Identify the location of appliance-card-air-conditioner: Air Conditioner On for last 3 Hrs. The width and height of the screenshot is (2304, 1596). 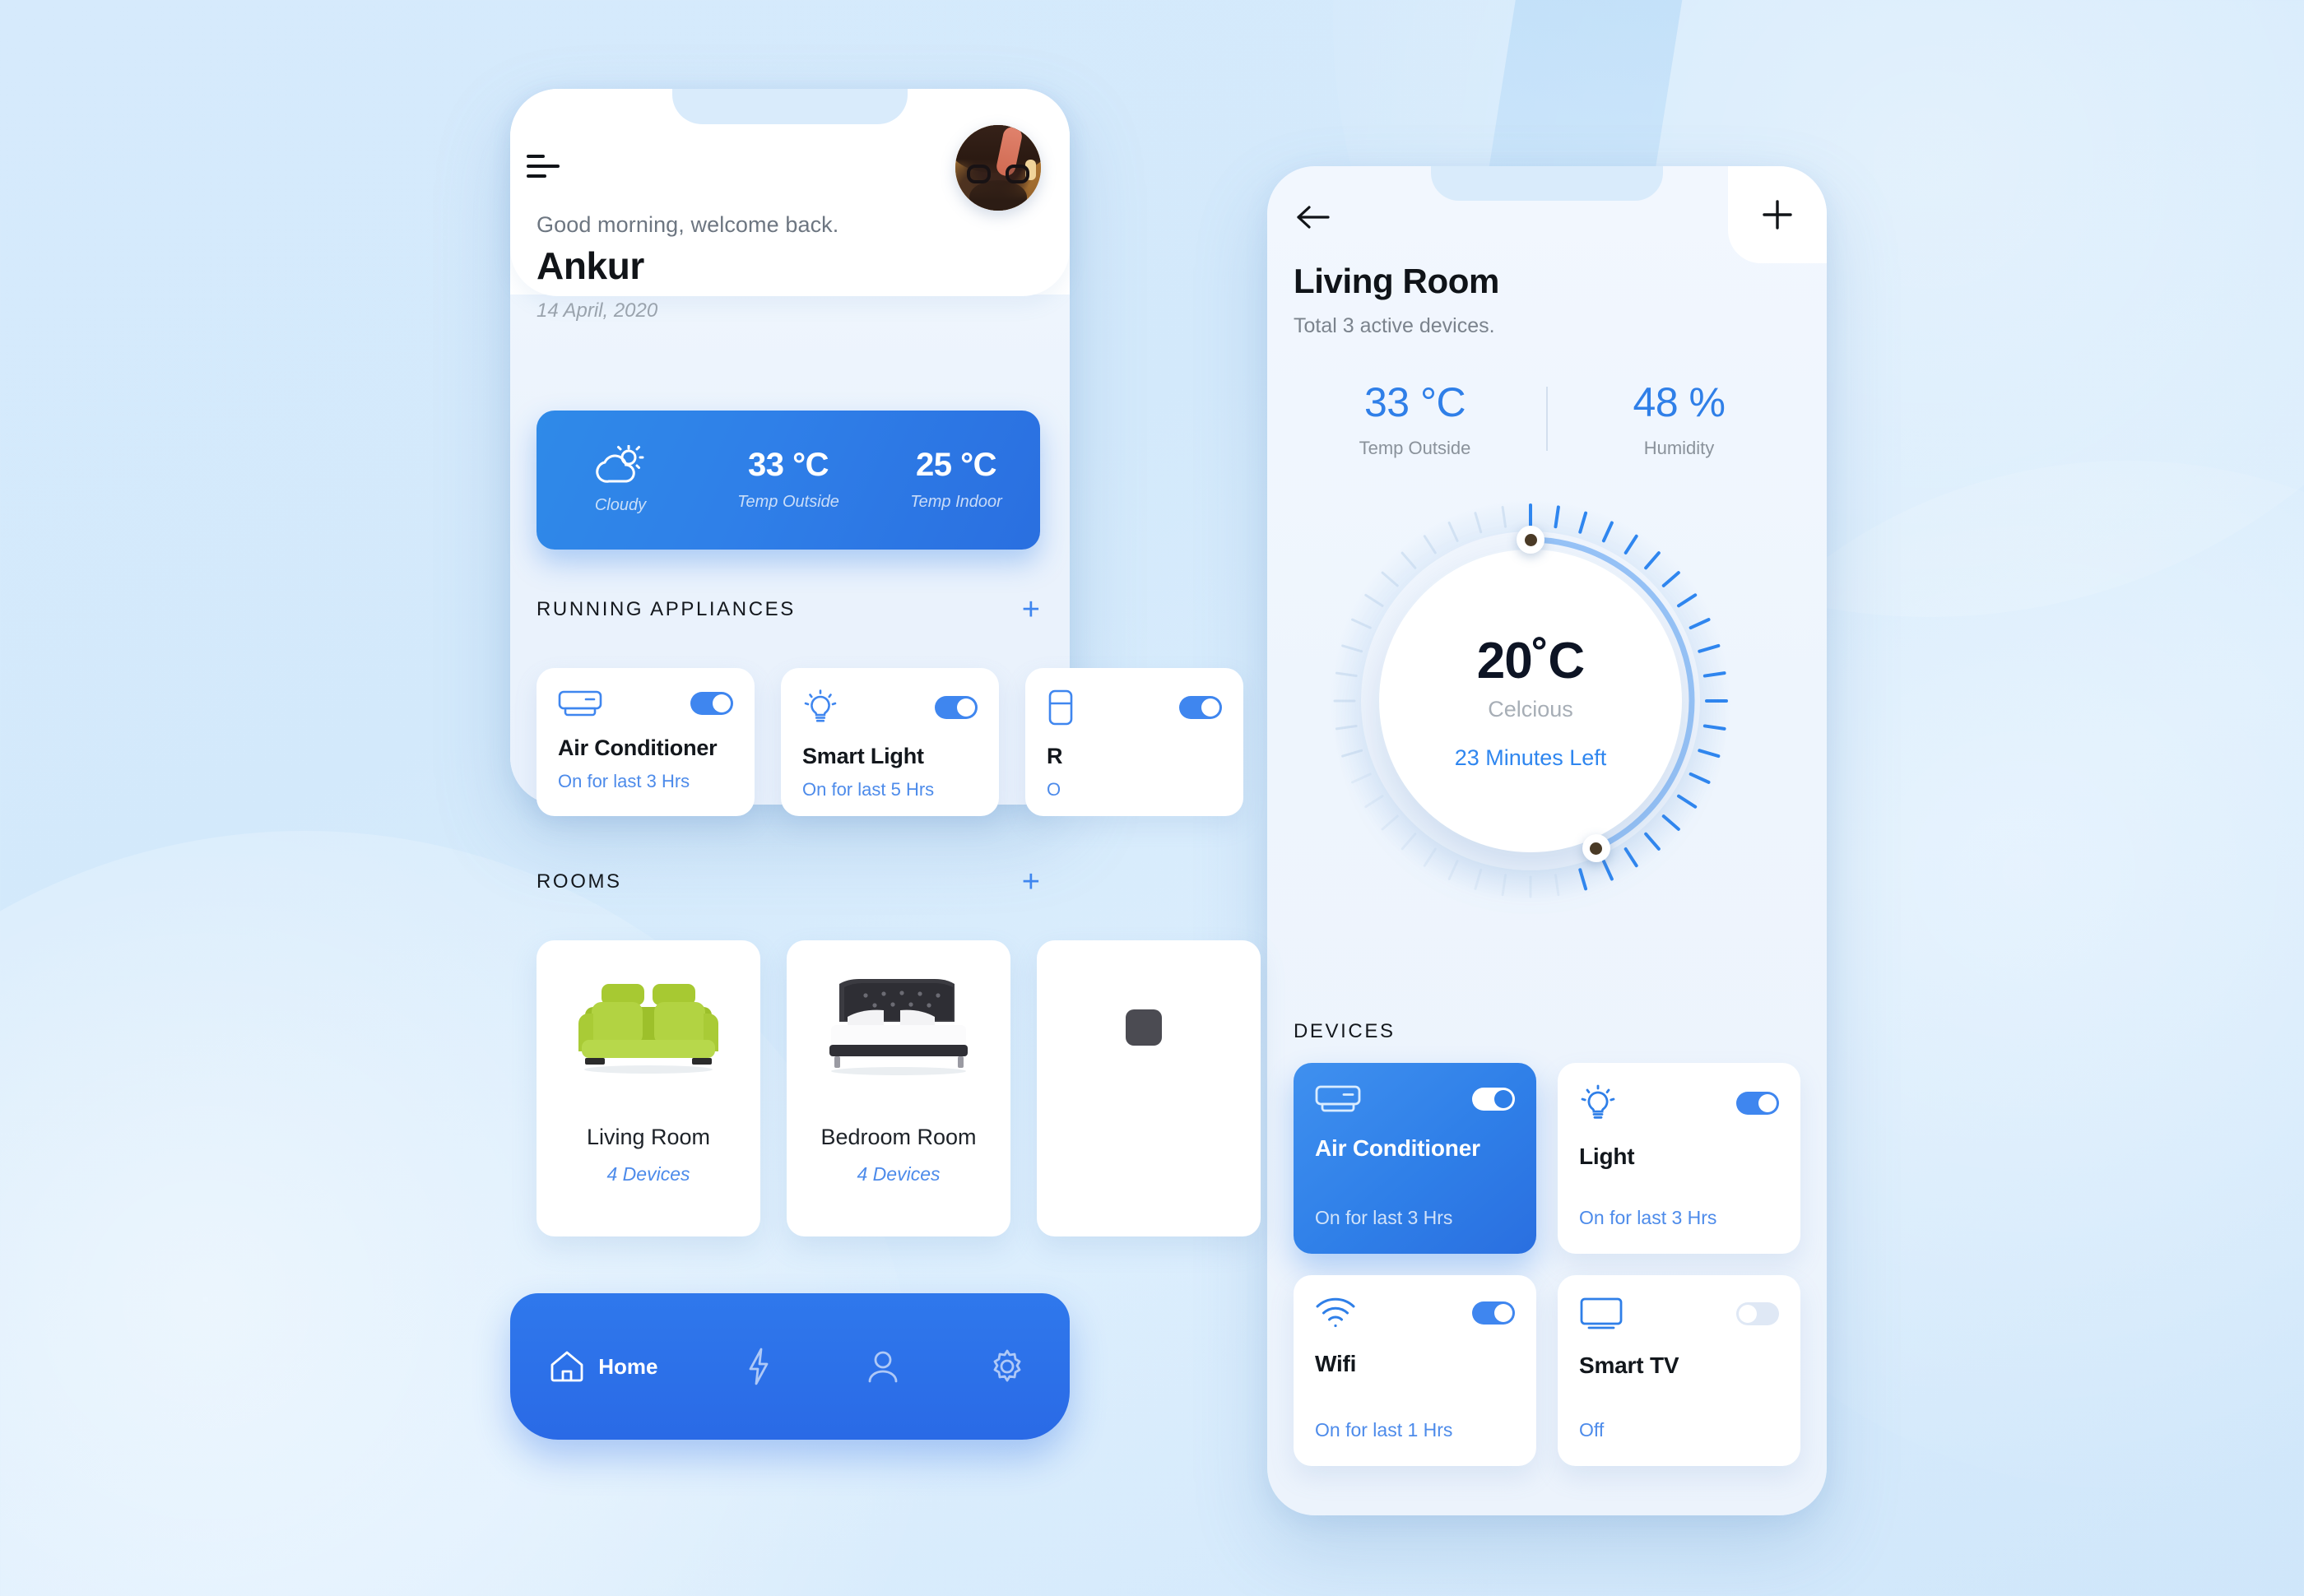
(646, 742).